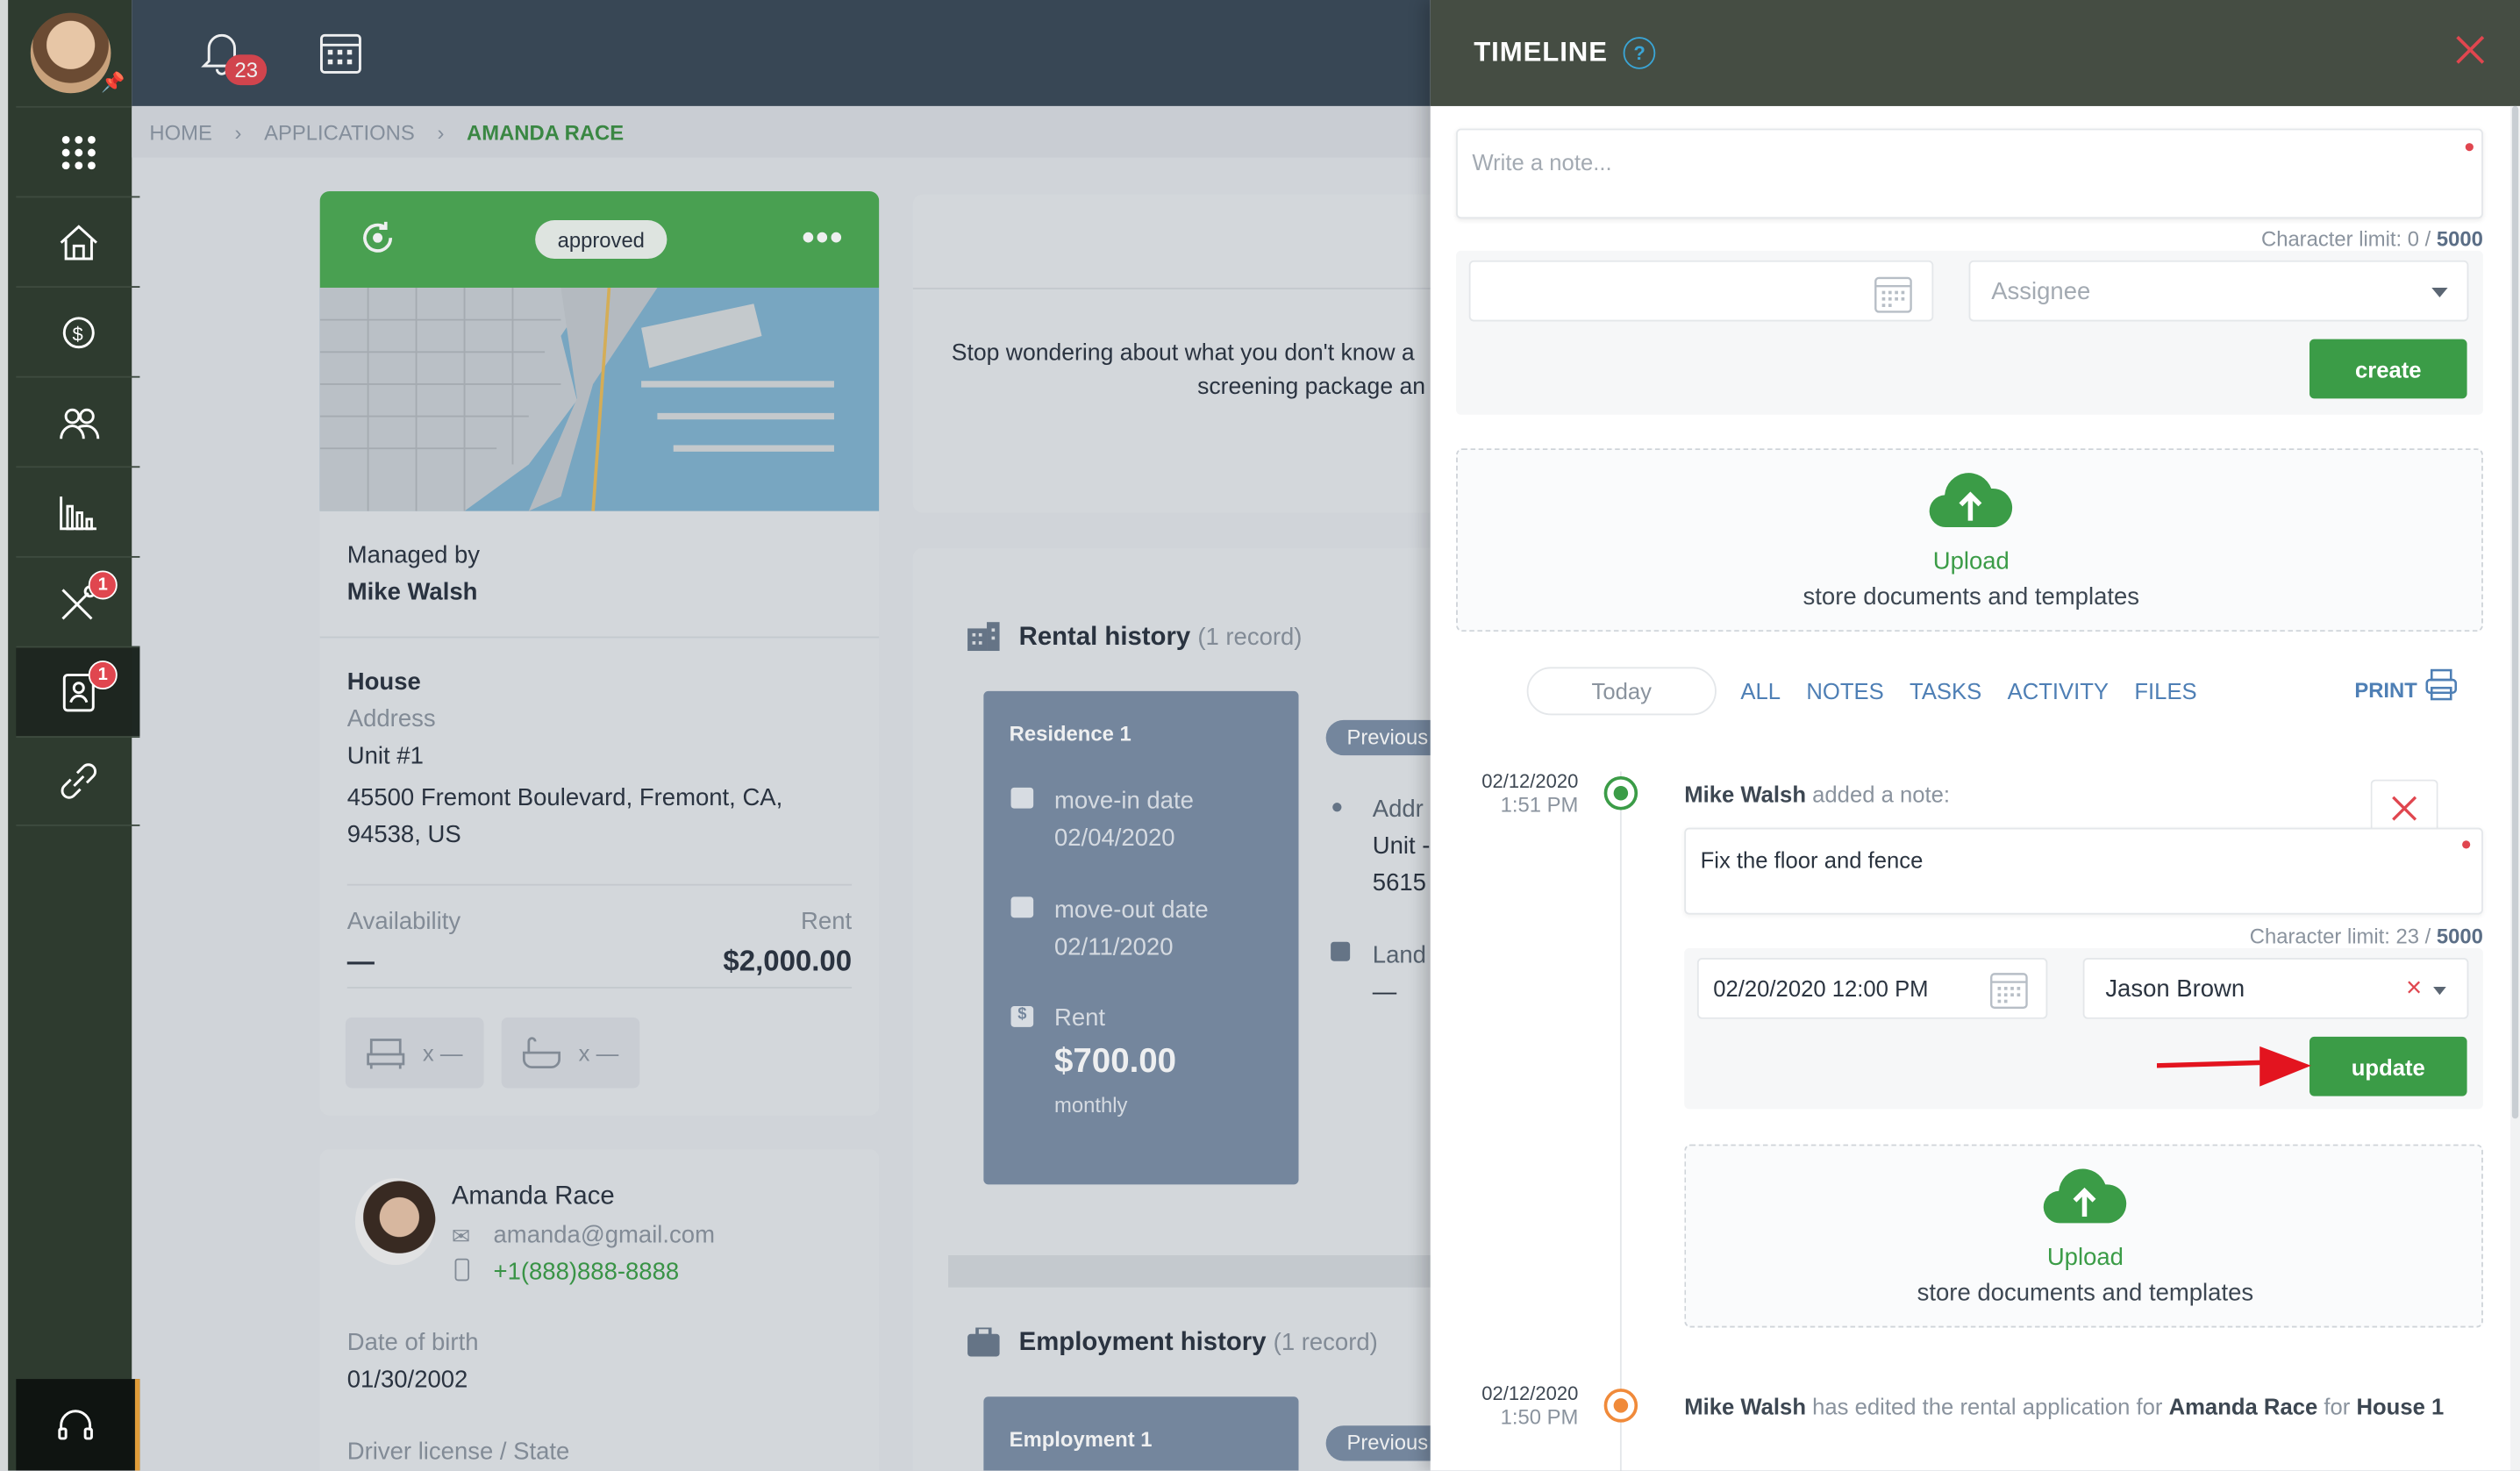 The width and height of the screenshot is (2520, 1471). Describe the element at coordinates (1620, 1121) in the screenshot. I see `timeline-line` at that location.